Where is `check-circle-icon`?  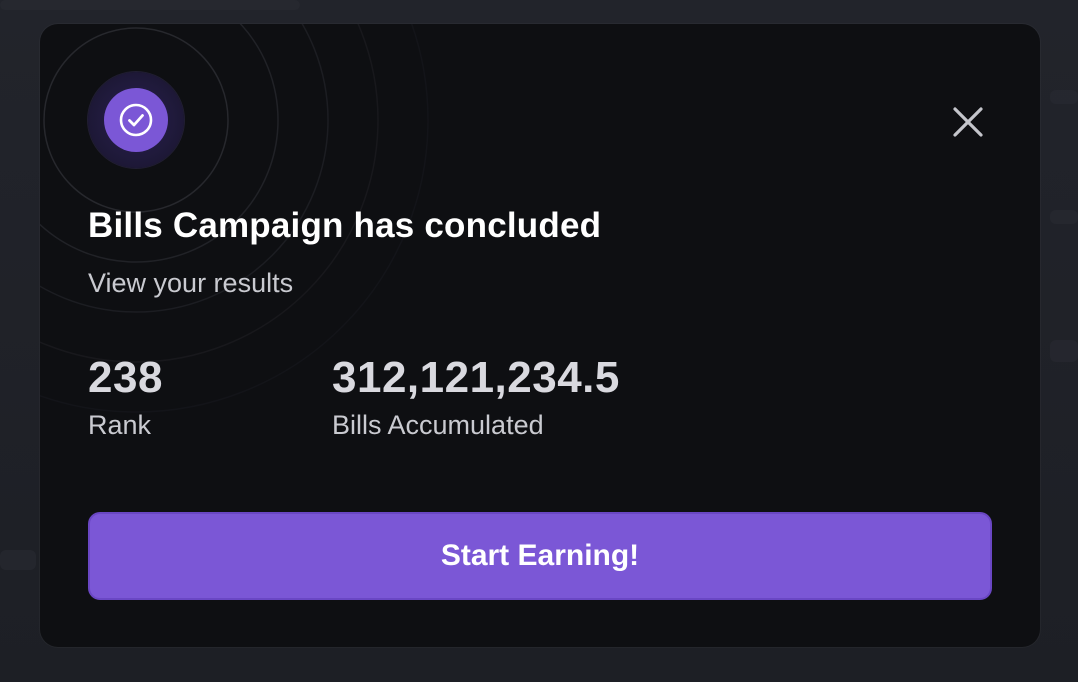 check-circle-icon is located at coordinates (136, 120).